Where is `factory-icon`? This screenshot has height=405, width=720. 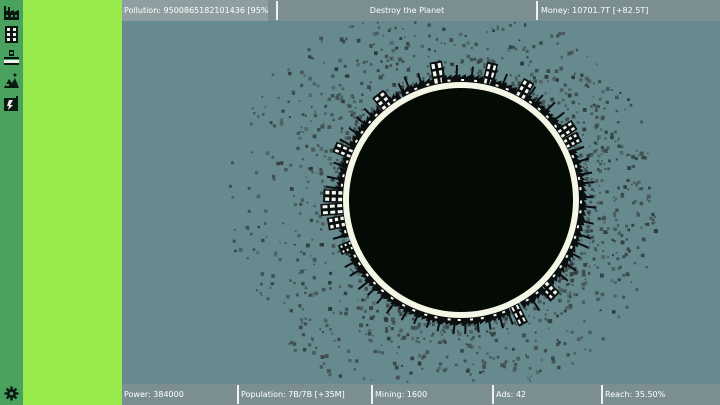 factory-icon is located at coordinates (11, 12).